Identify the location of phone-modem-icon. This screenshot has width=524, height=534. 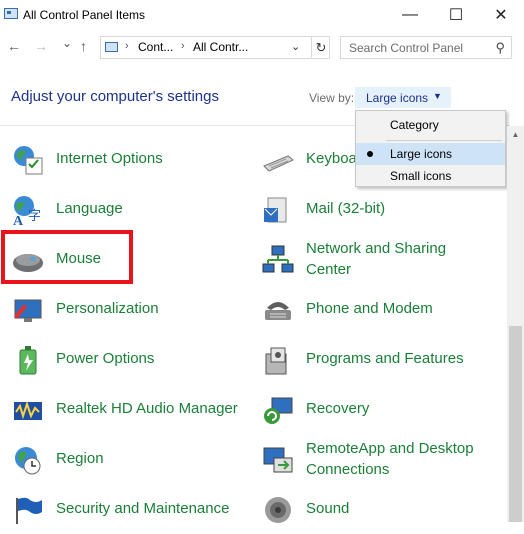
(278, 311).